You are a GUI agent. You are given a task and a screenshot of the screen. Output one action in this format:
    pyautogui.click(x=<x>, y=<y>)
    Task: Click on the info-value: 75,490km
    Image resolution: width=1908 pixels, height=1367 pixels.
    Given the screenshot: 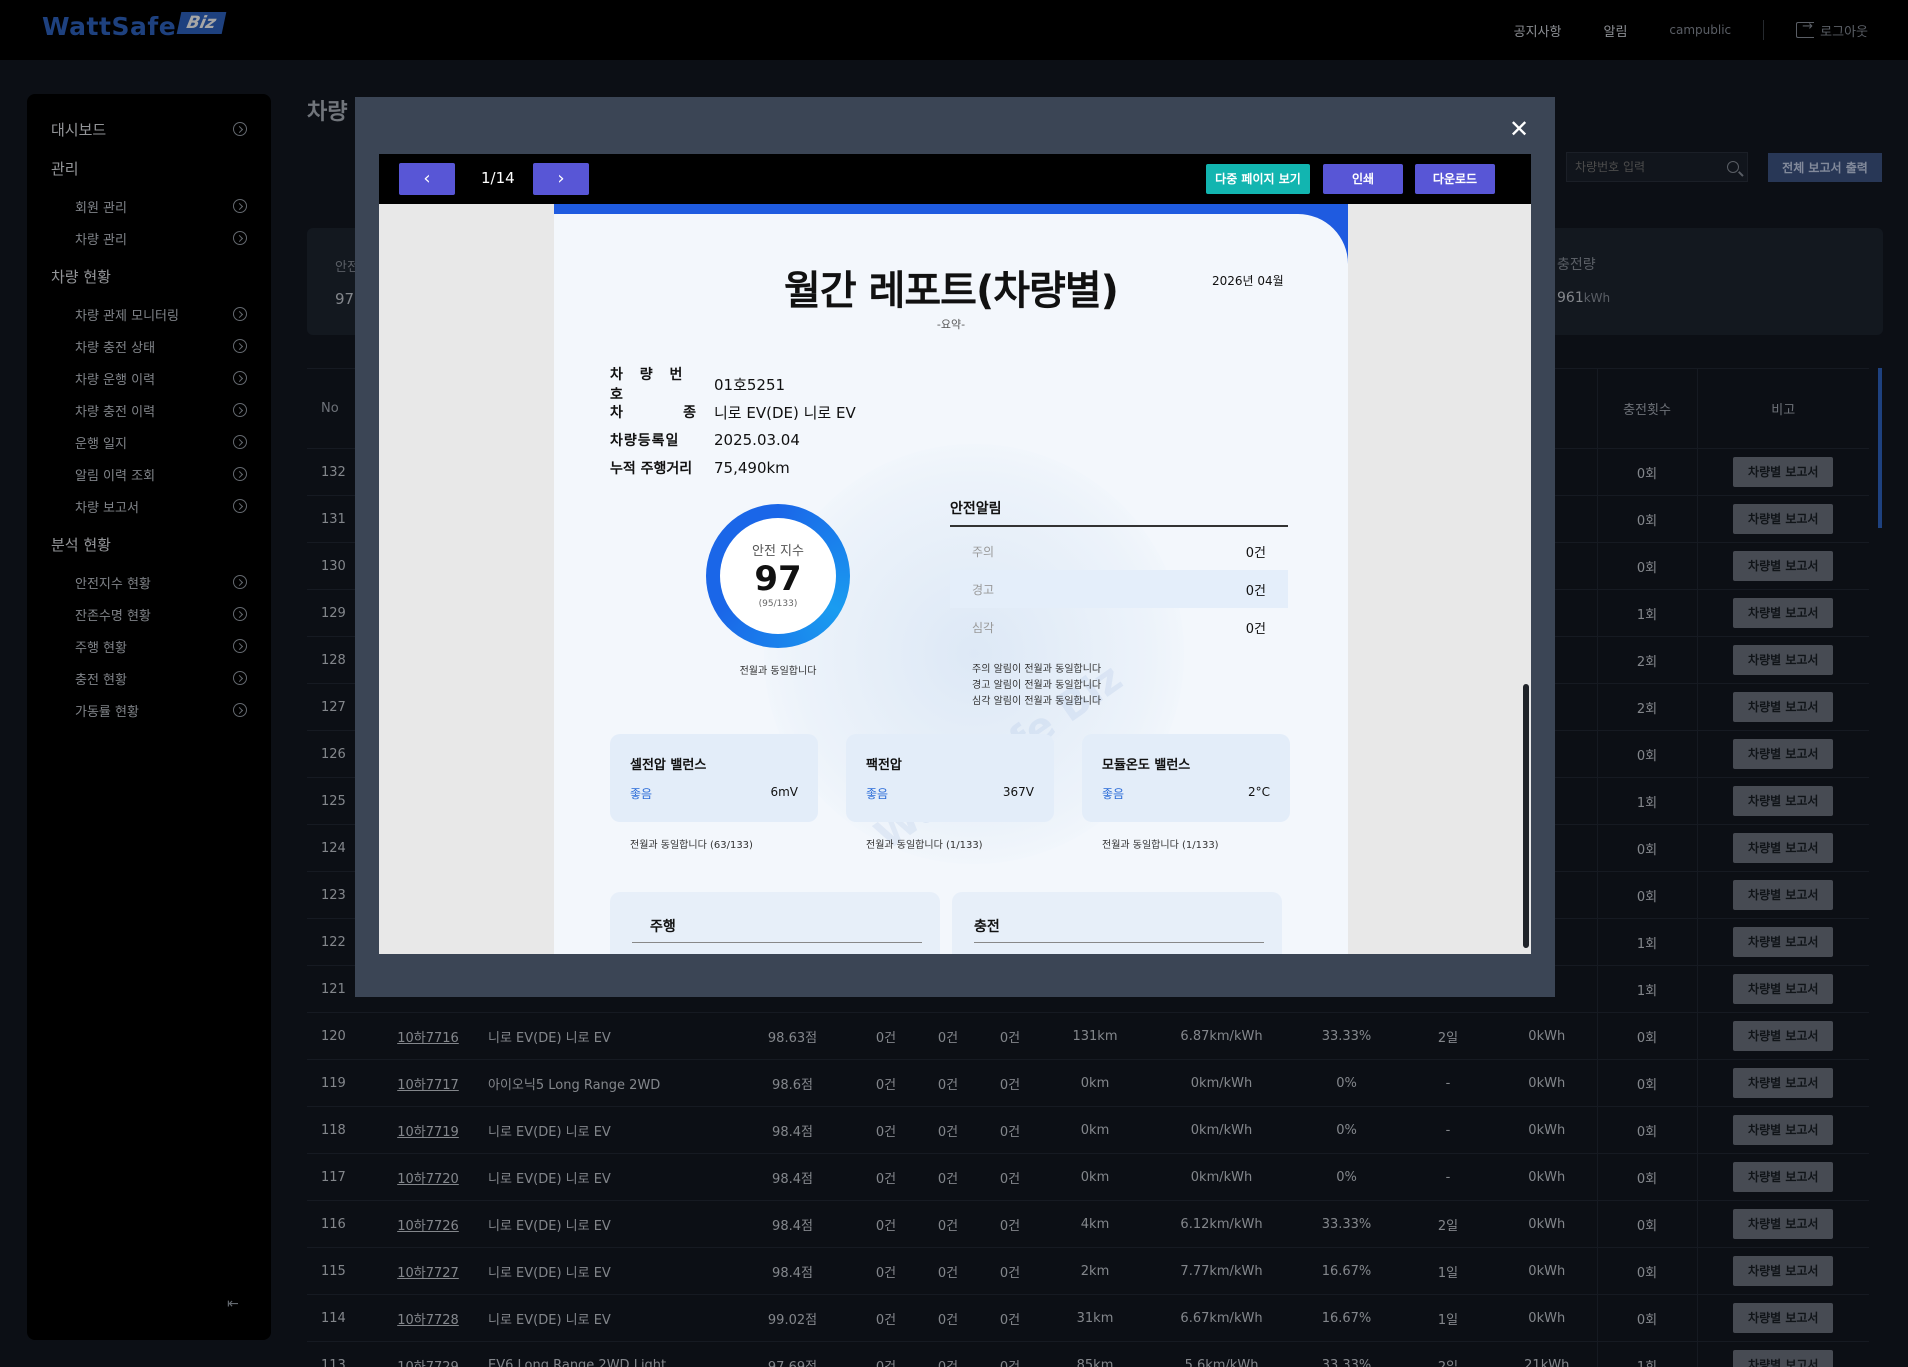 What is the action you would take?
    pyautogui.click(x=752, y=468)
    